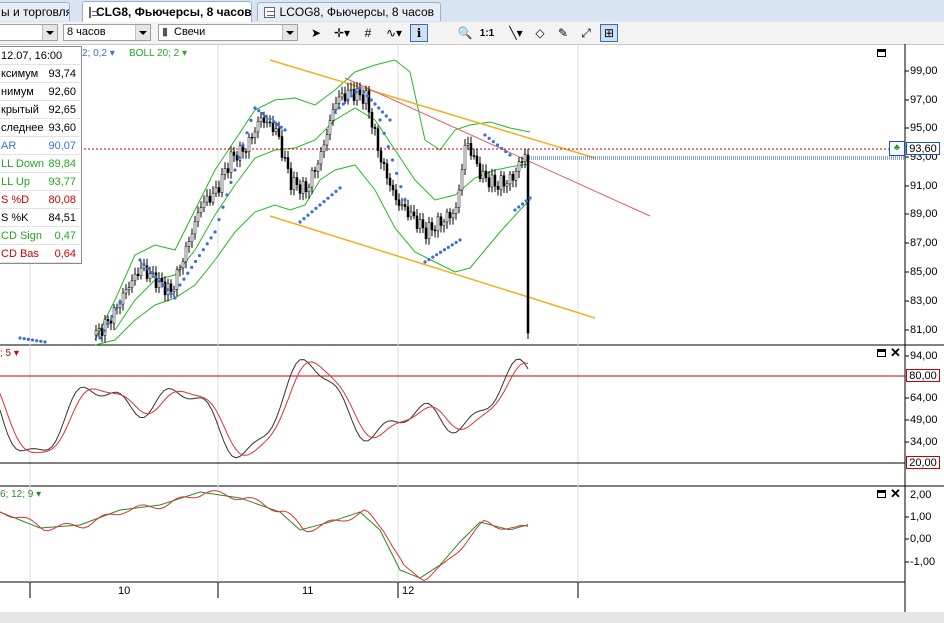 This screenshot has width=944, height=623. What do you see at coordinates (62, 128) in the screenshot?
I see `info-value: 93,60` at bounding box center [62, 128].